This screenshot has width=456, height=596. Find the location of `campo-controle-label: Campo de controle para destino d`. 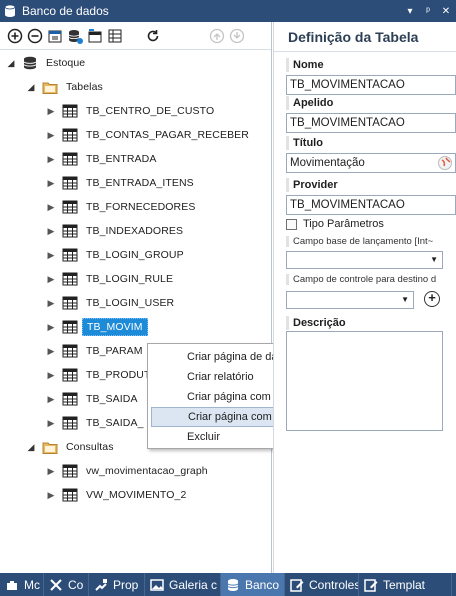

campo-controle-label: Campo de controle para destino d is located at coordinates (371, 279).